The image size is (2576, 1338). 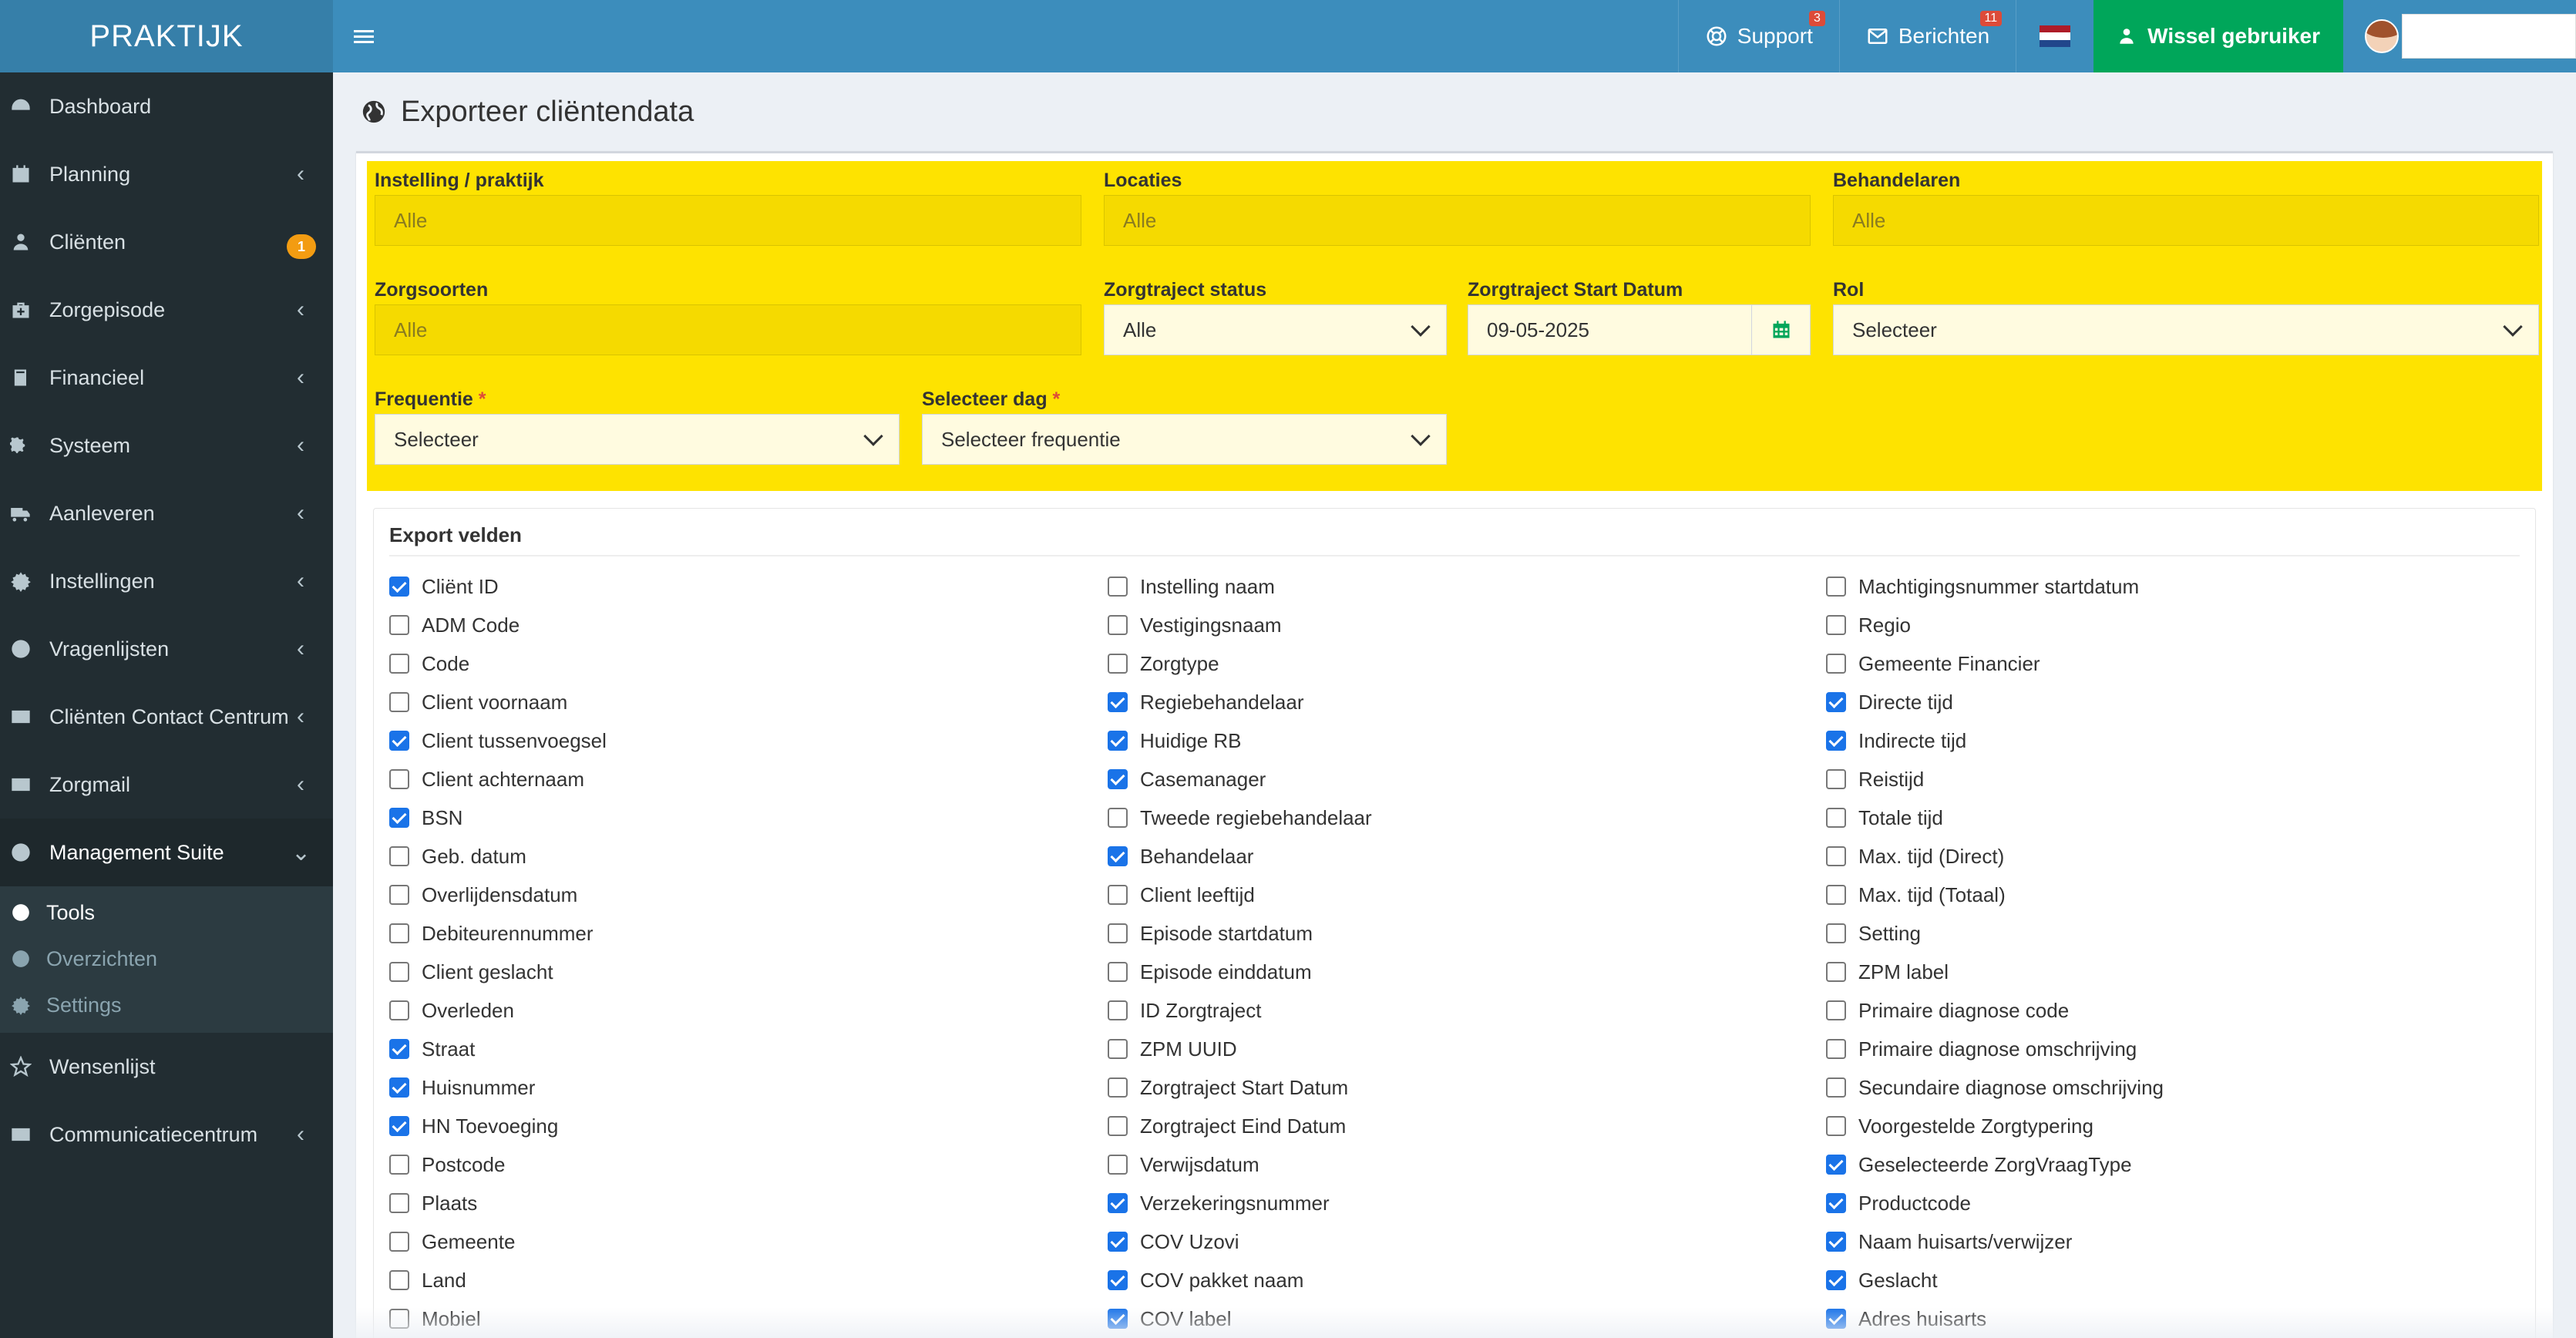 I want to click on export-field-land: Land, so click(x=736, y=1280).